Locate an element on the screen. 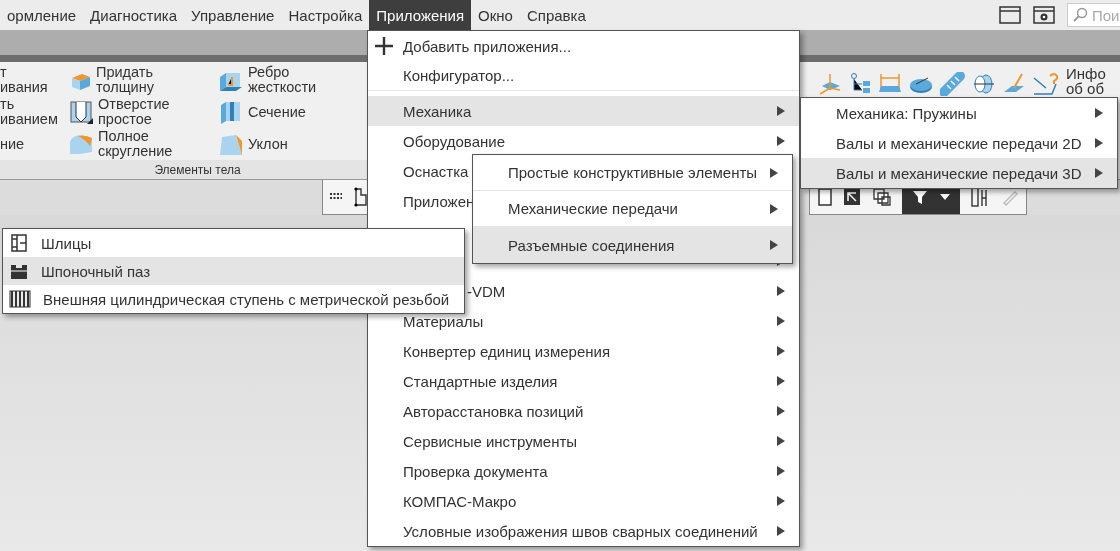 Image resolution: width=1120 pixels, height=551 pixels. menu-item: Конвертер единиц измерения is located at coordinates (583, 351).